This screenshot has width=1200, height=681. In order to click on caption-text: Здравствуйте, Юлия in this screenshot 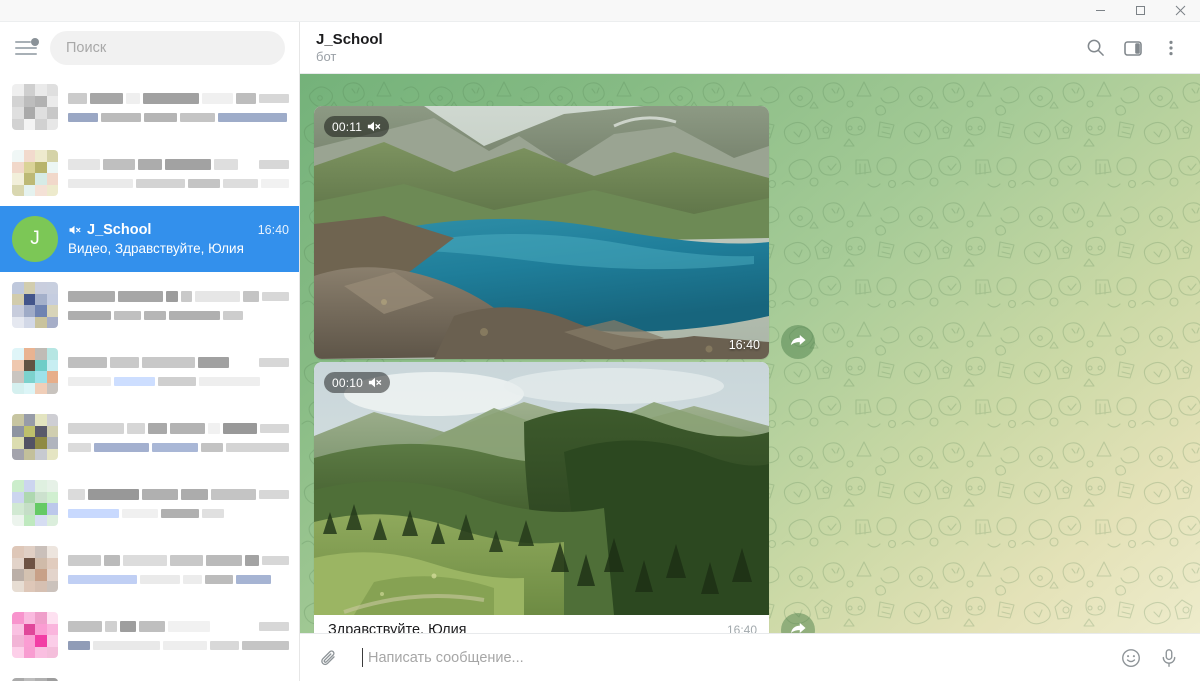, I will do `click(397, 627)`.